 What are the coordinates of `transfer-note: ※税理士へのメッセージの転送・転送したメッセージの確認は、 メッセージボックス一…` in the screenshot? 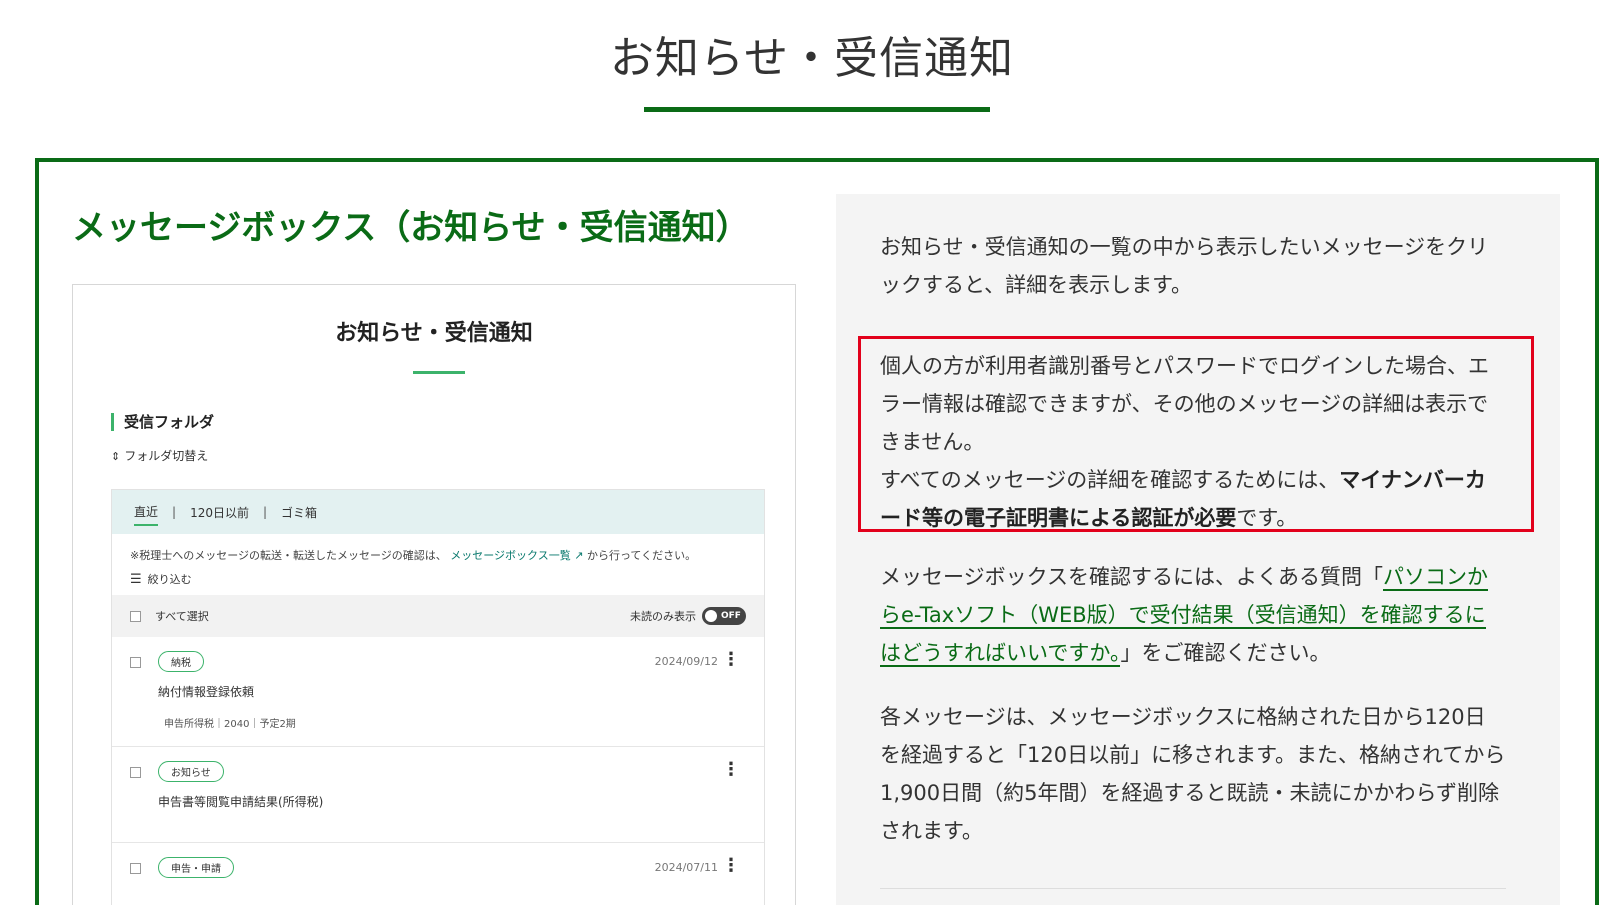 It's located at (438, 549).